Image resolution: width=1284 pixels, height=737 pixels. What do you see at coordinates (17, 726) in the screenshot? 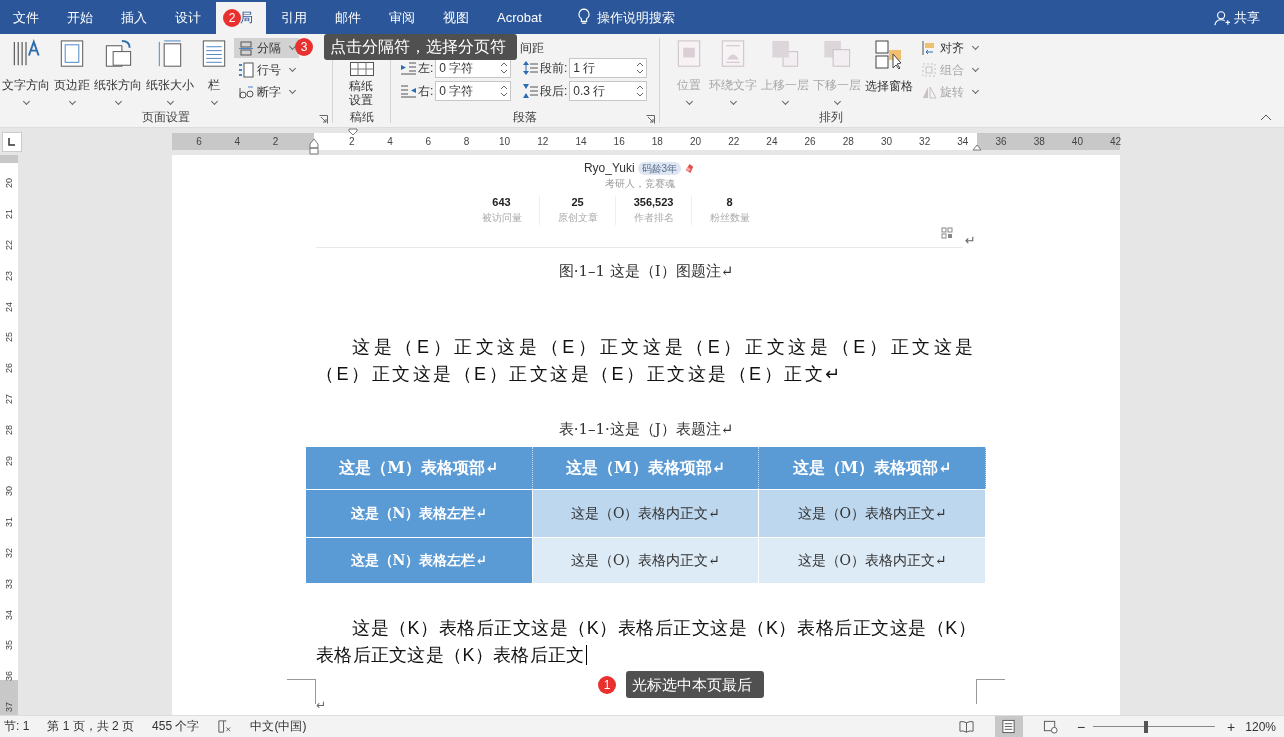
I see `section-indicator: 节: 1` at bounding box center [17, 726].